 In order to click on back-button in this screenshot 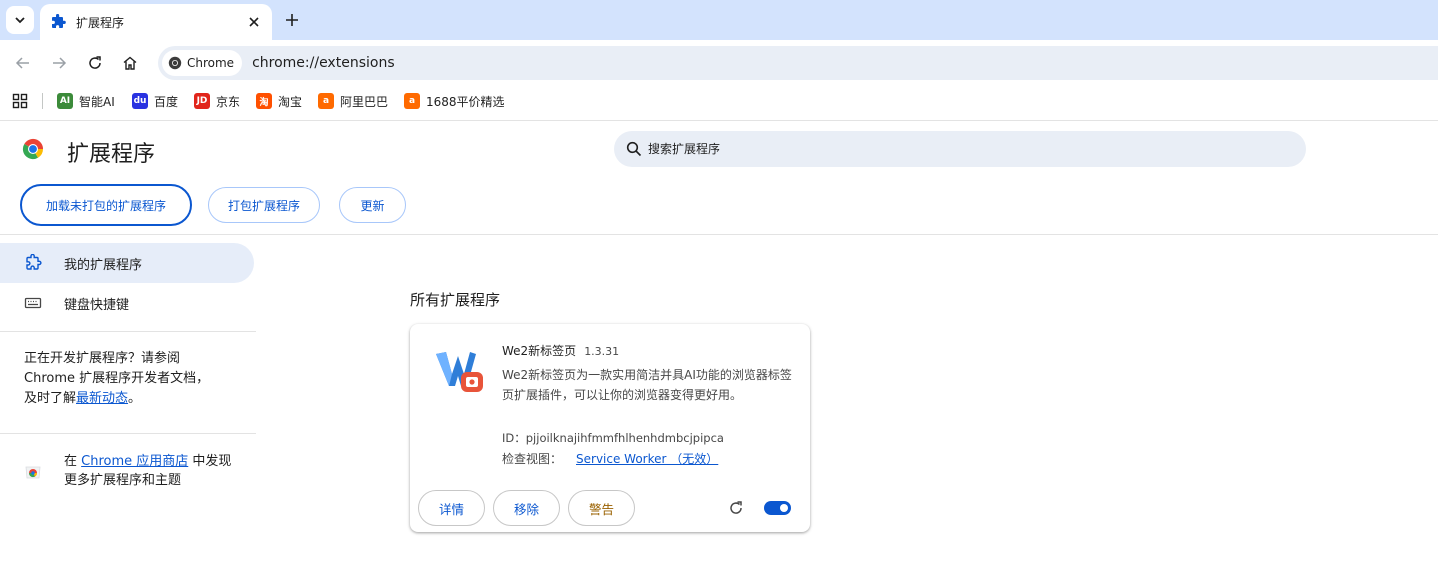, I will do `click(23, 63)`.